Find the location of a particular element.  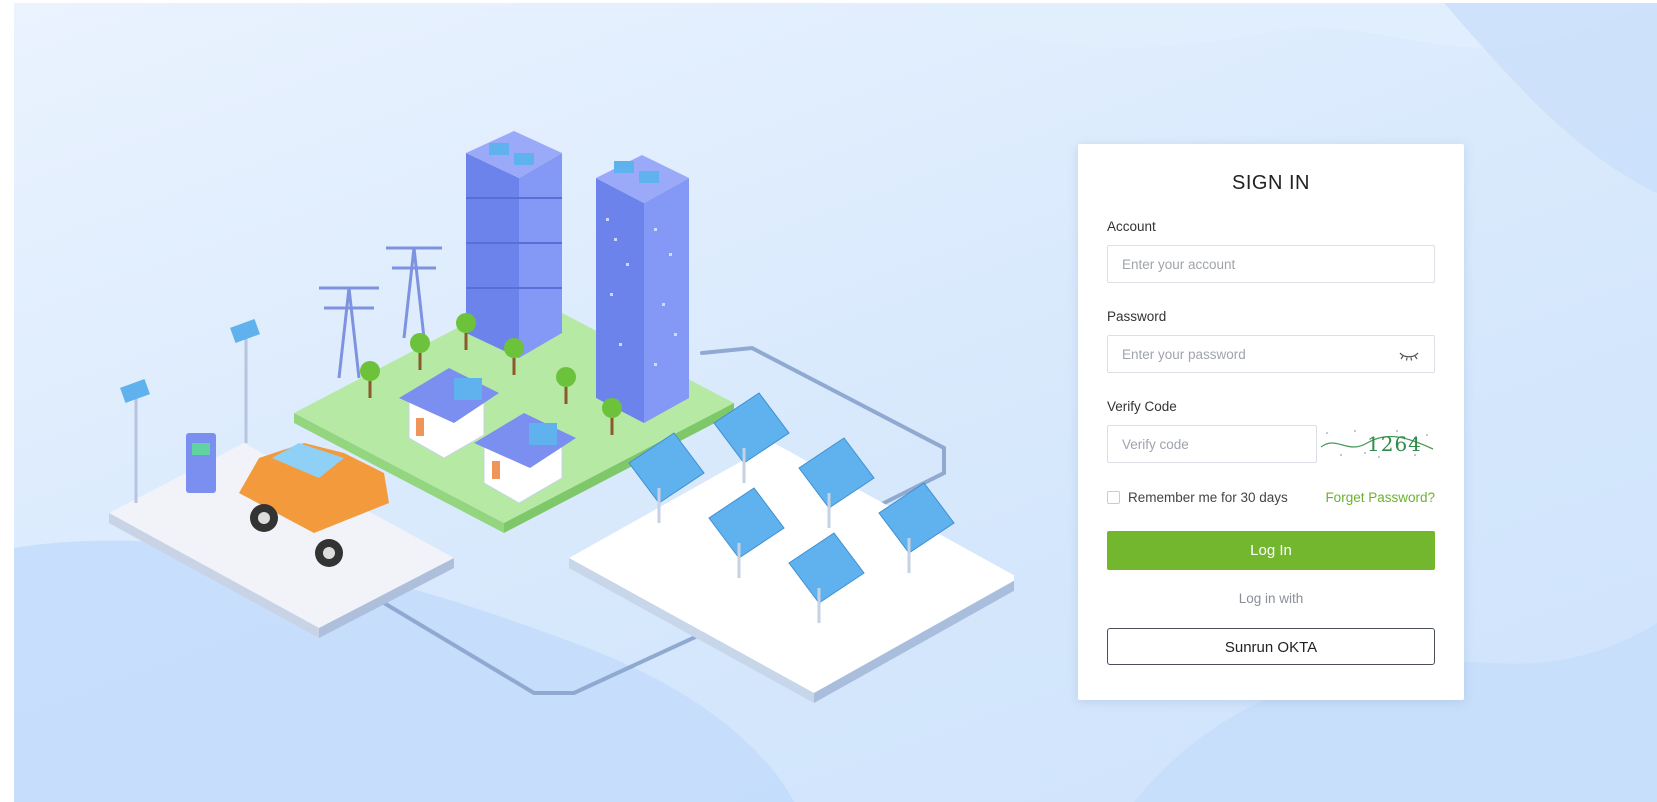

account-field is located at coordinates (1271, 264).